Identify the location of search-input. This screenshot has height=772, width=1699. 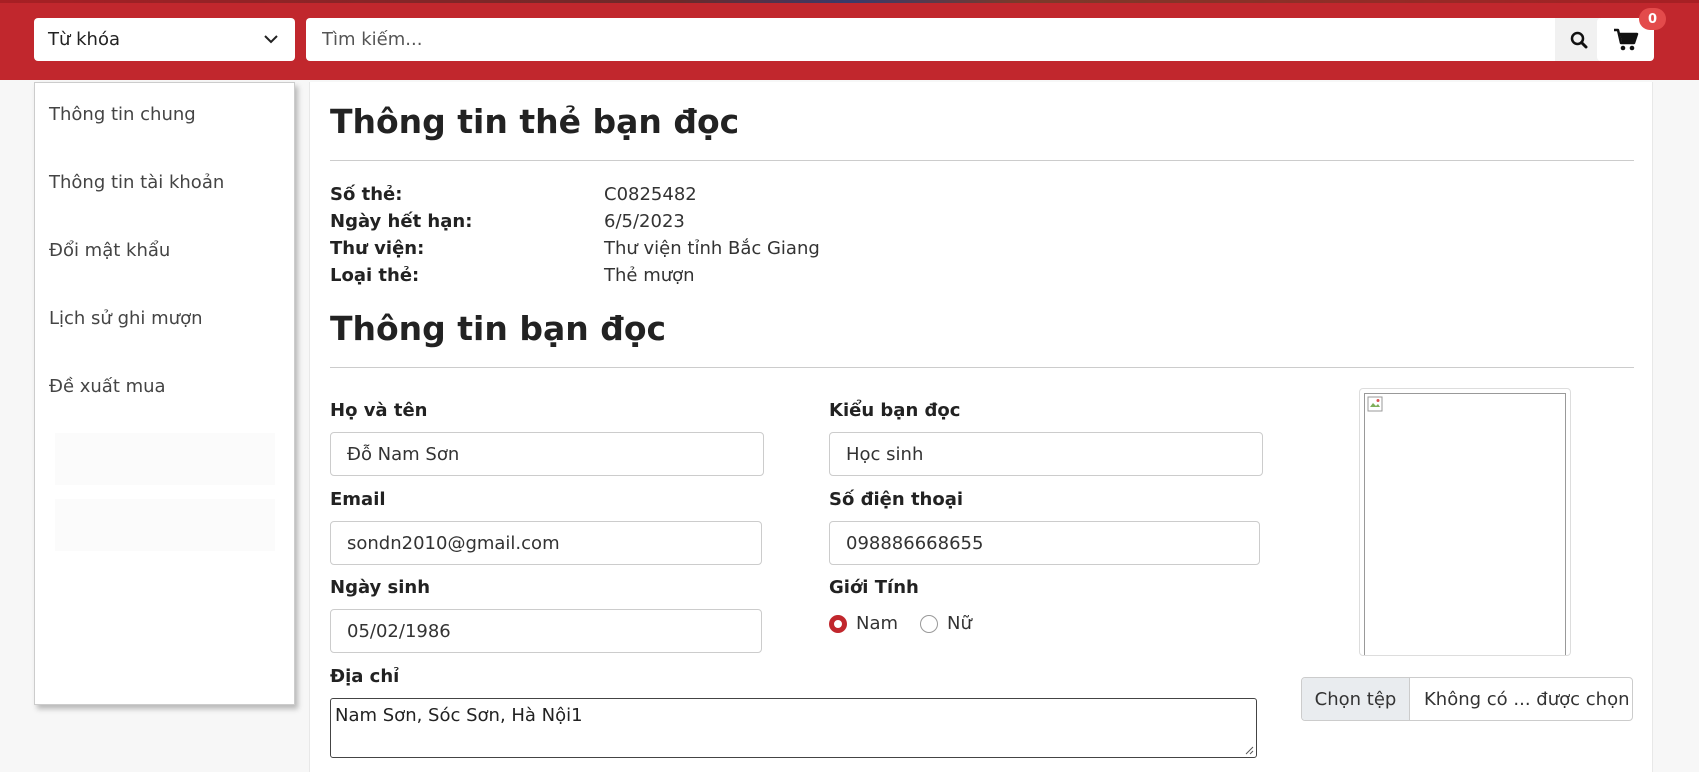
(930, 39).